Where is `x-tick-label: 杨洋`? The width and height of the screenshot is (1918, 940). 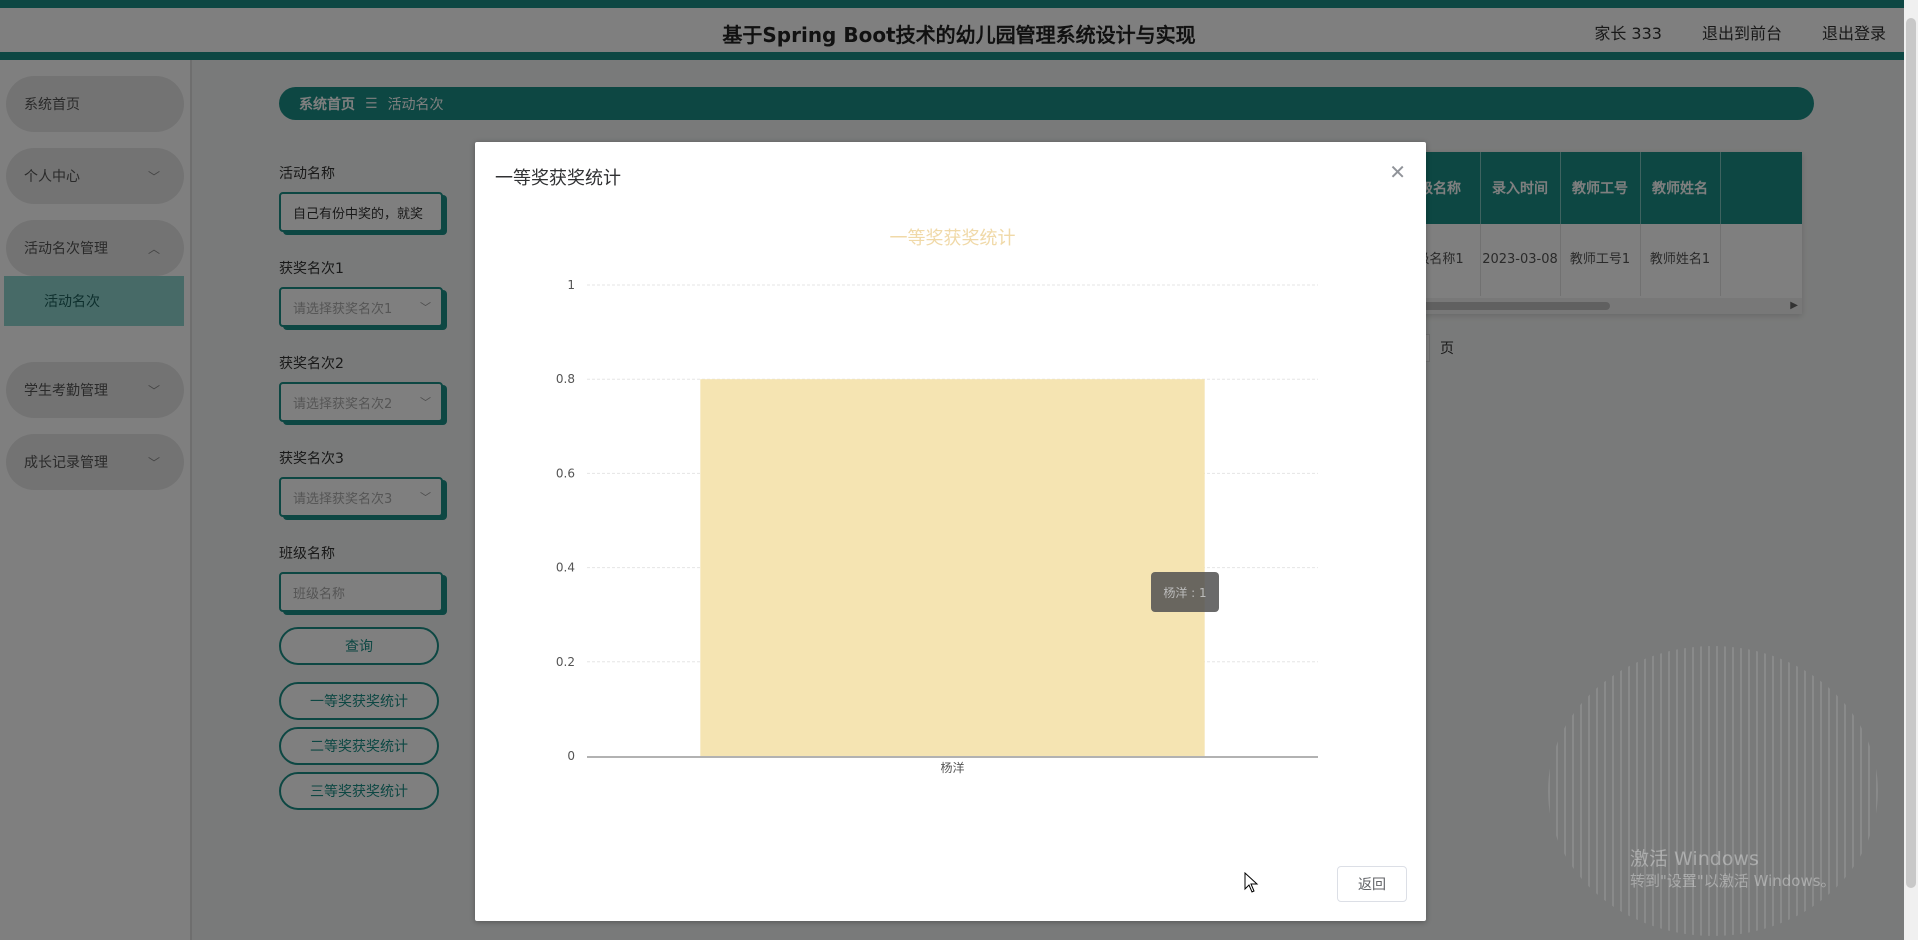
x-tick-label: 杨洋 is located at coordinates (952, 767).